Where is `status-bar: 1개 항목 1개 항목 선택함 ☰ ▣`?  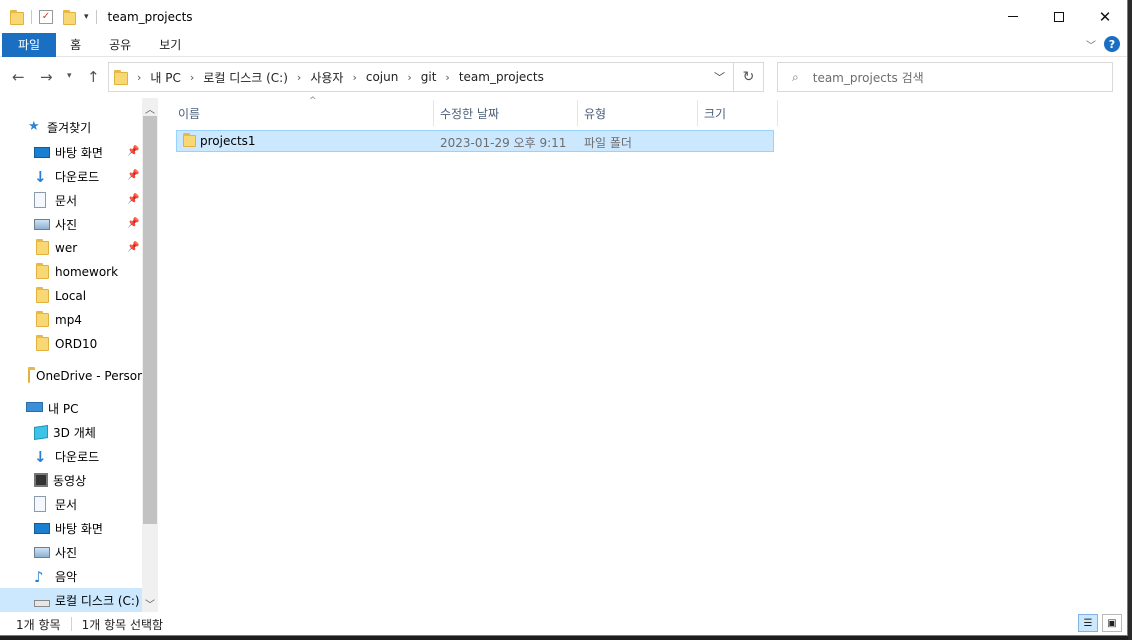 status-bar: 1개 항목 1개 항목 선택함 ☰ ▣ is located at coordinates (563, 623).